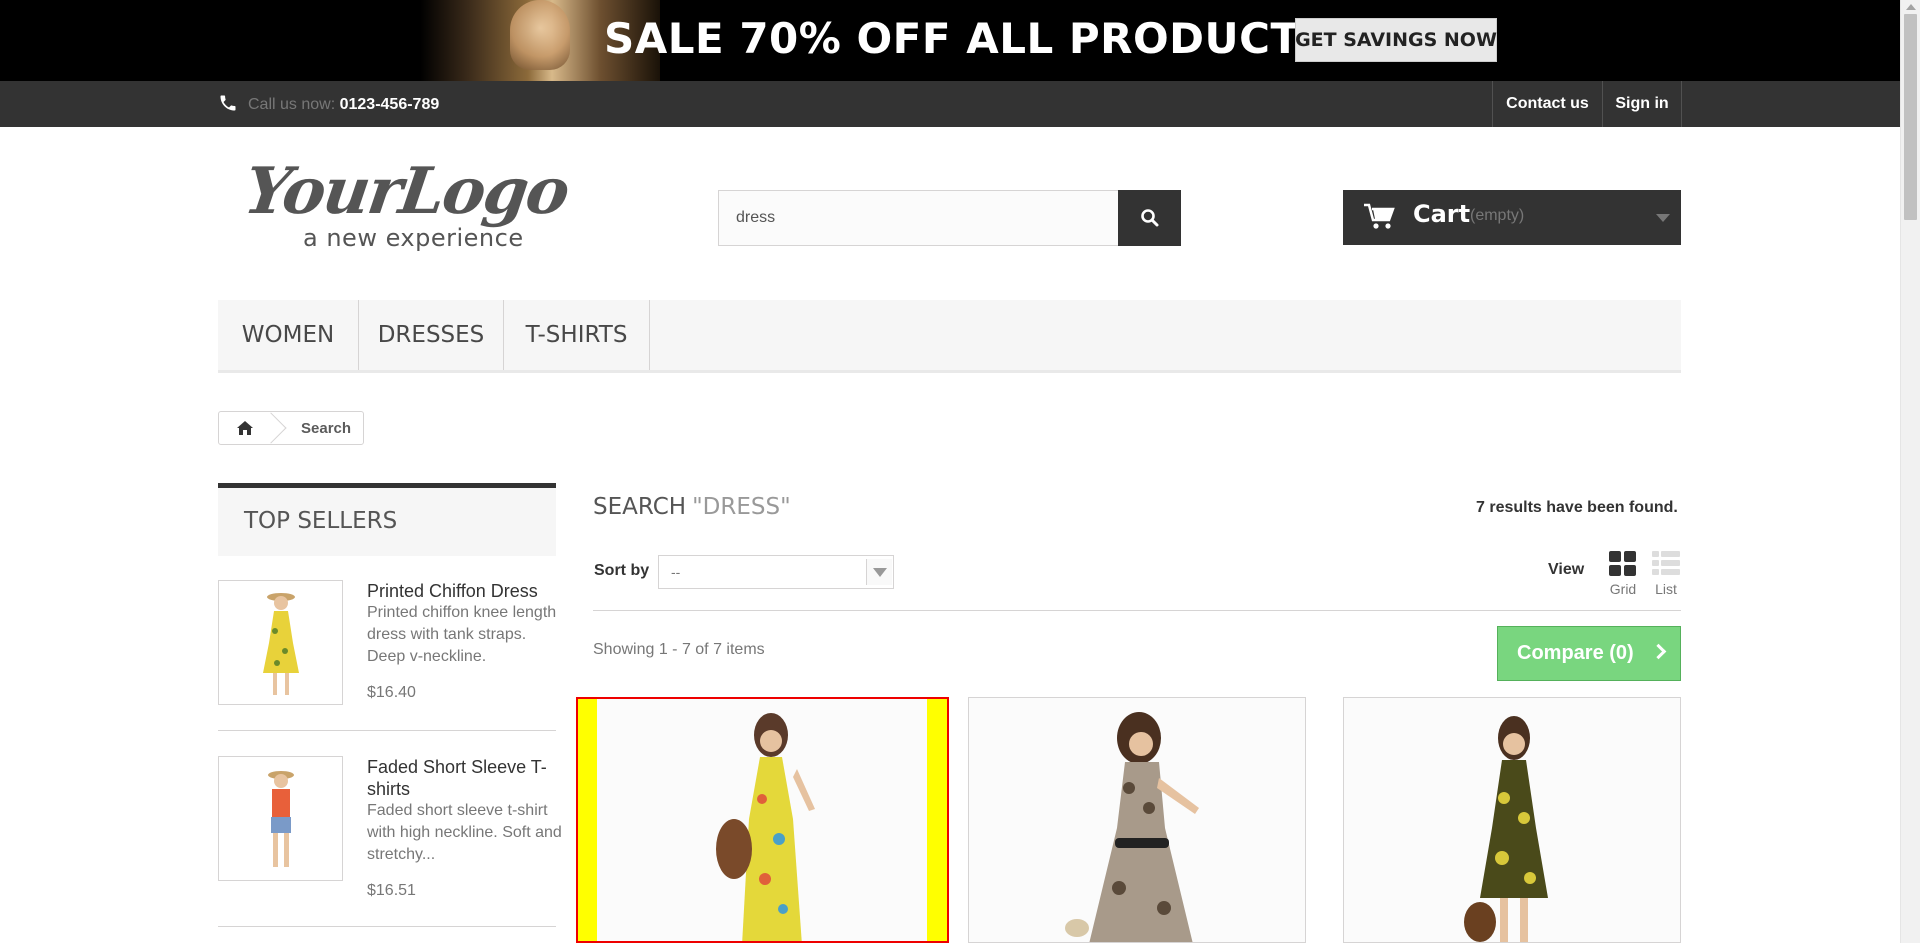 The width and height of the screenshot is (1920, 943). I want to click on search-button, so click(1149, 218).